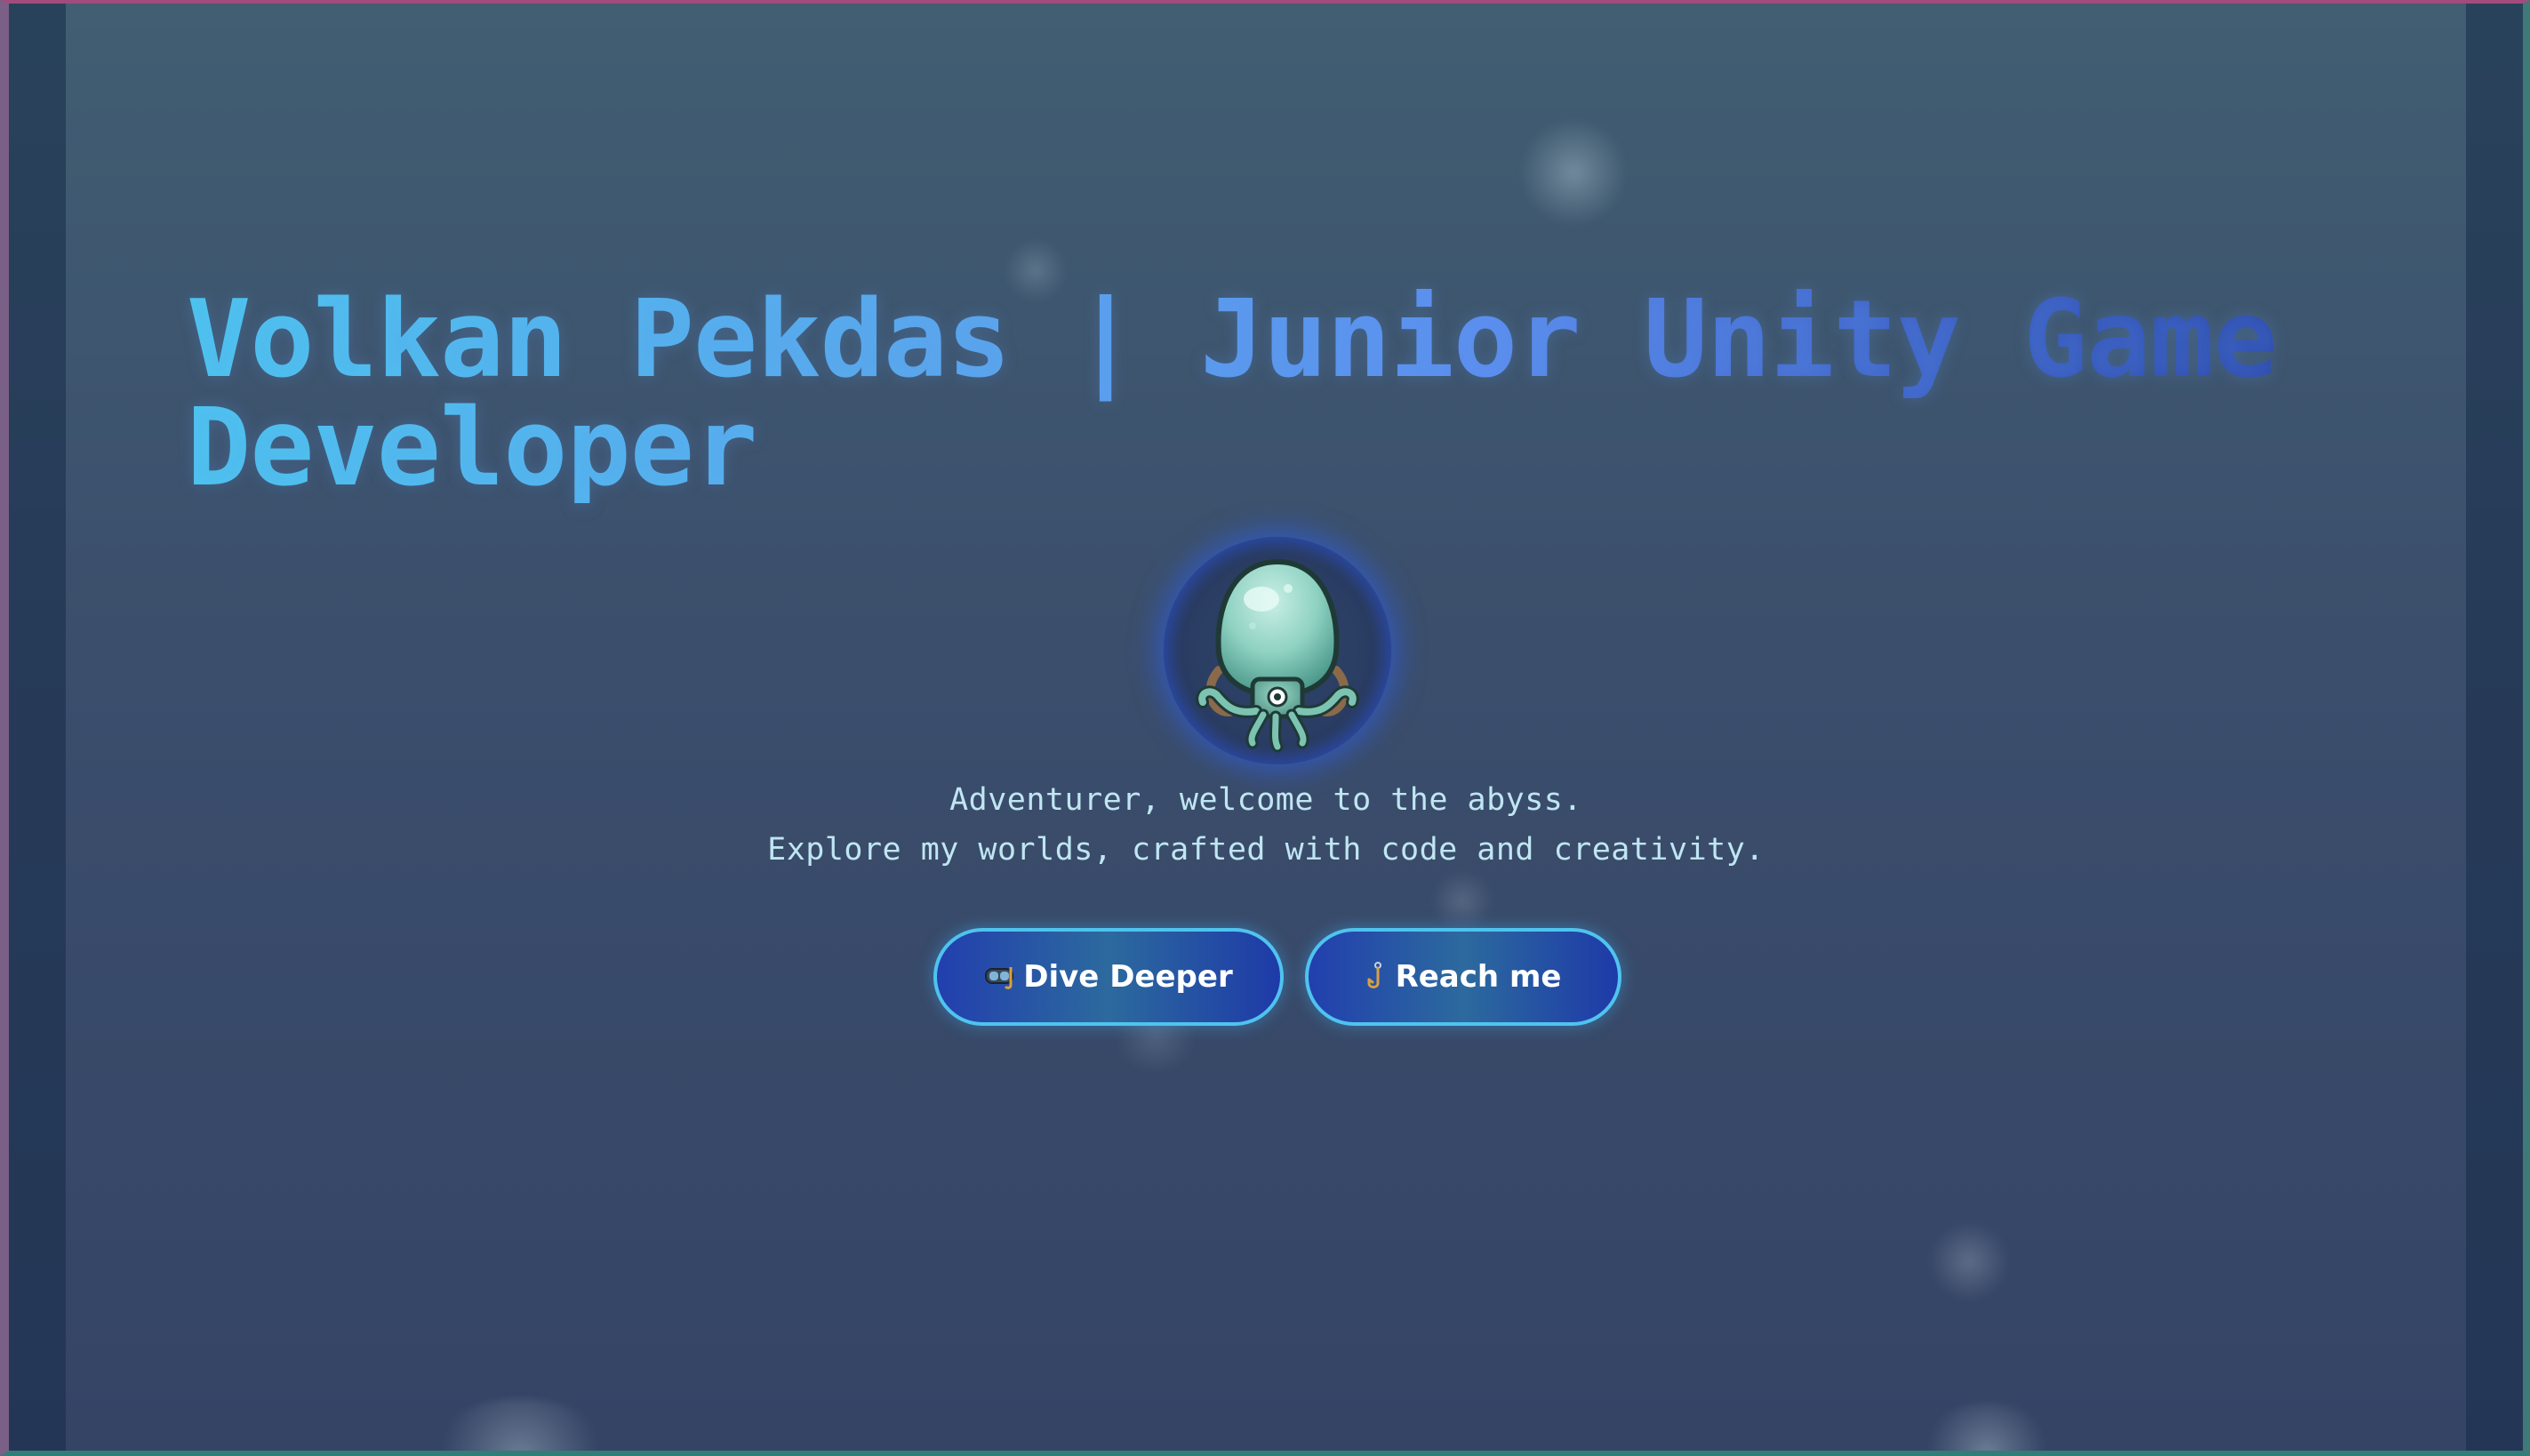 Image resolution: width=2530 pixels, height=1456 pixels. I want to click on reach-me-label: Reach me, so click(1478, 977).